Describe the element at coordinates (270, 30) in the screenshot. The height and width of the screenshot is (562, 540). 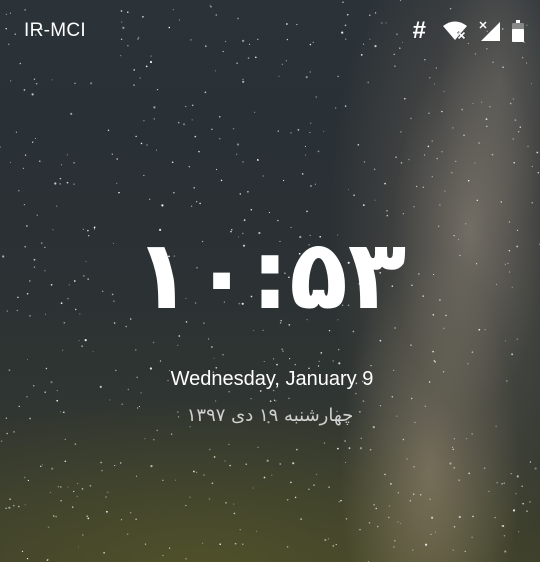
I see `status-bar: IR-MCI #` at that location.